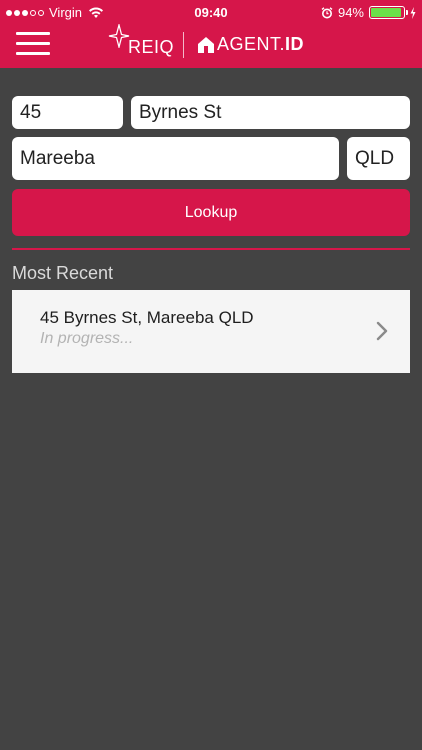 This screenshot has width=422, height=750. What do you see at coordinates (119, 36) in the screenshot?
I see `reiq-star-icon` at bounding box center [119, 36].